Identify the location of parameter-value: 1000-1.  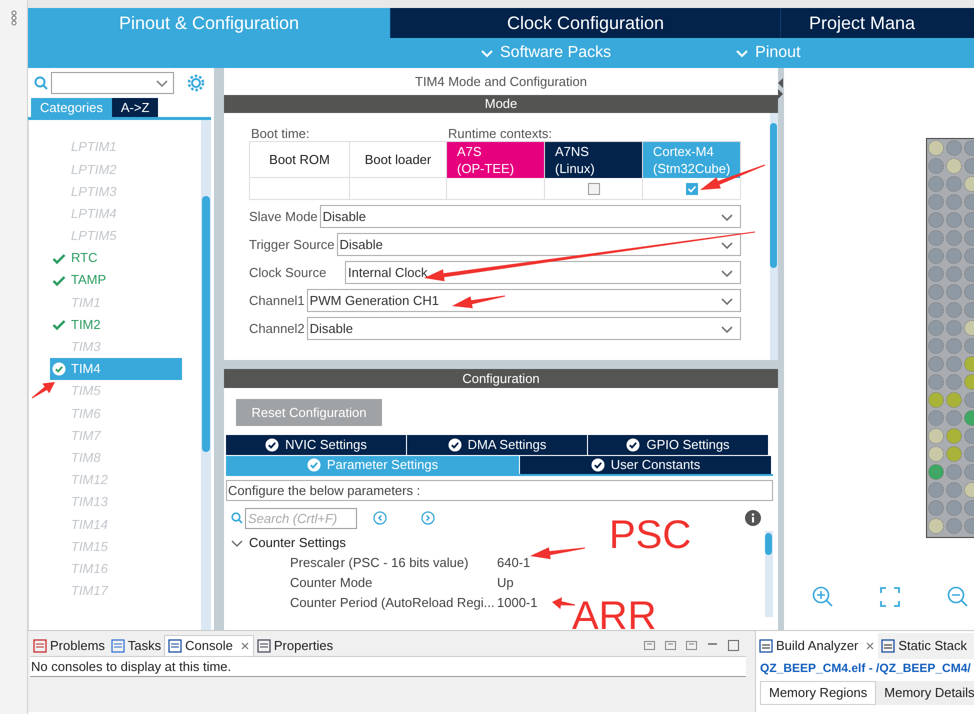
(517, 603).